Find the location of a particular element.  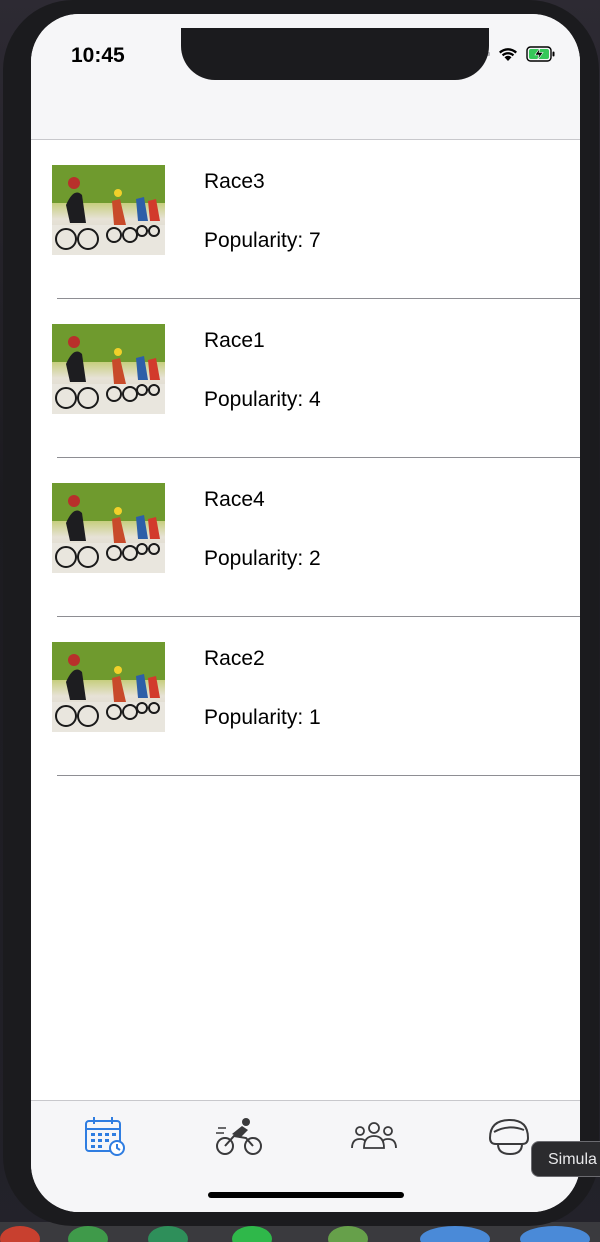

calendar-icon is located at coordinates (105, 1136).